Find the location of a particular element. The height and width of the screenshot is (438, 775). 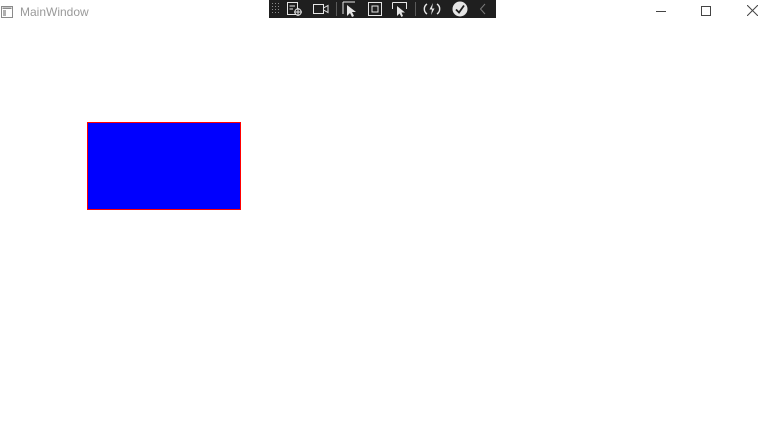

app-window-icon is located at coordinates (7, 11).